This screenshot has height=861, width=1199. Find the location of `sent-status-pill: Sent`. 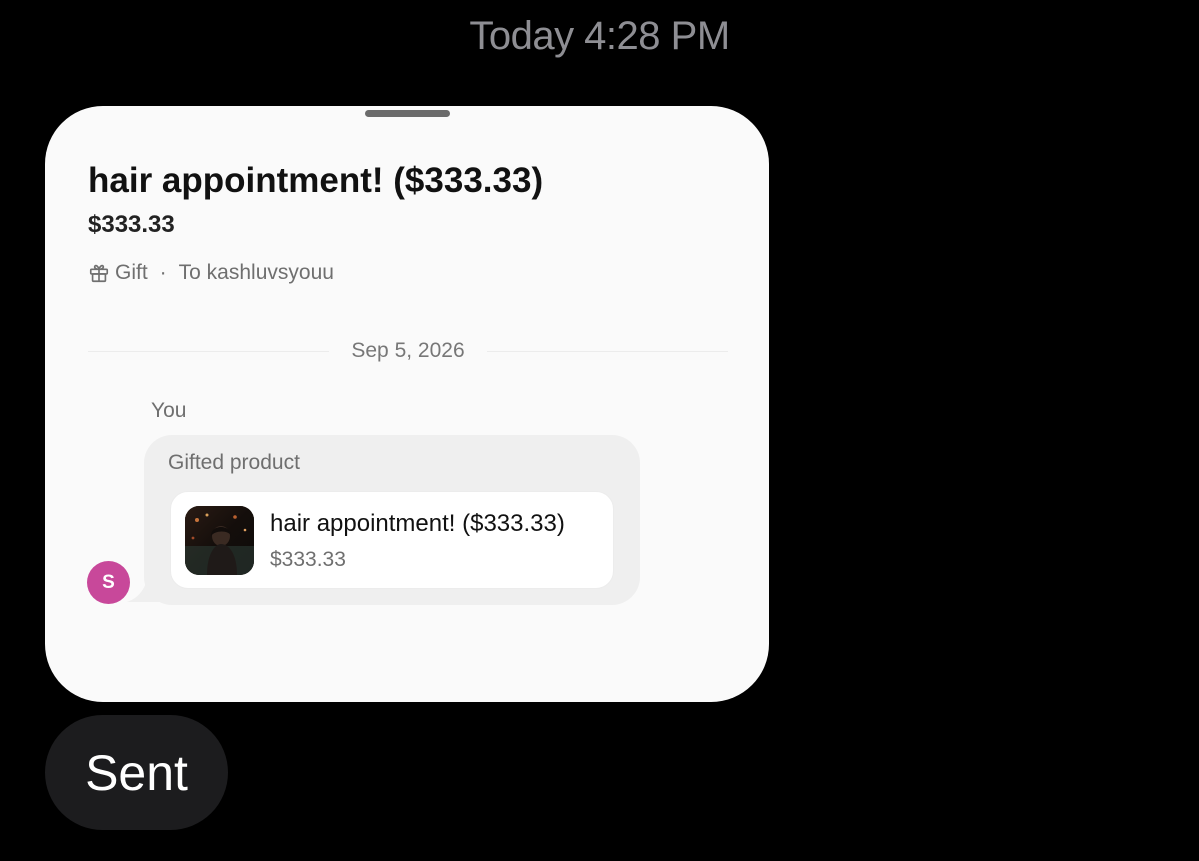

sent-status-pill: Sent is located at coordinates (136, 772).